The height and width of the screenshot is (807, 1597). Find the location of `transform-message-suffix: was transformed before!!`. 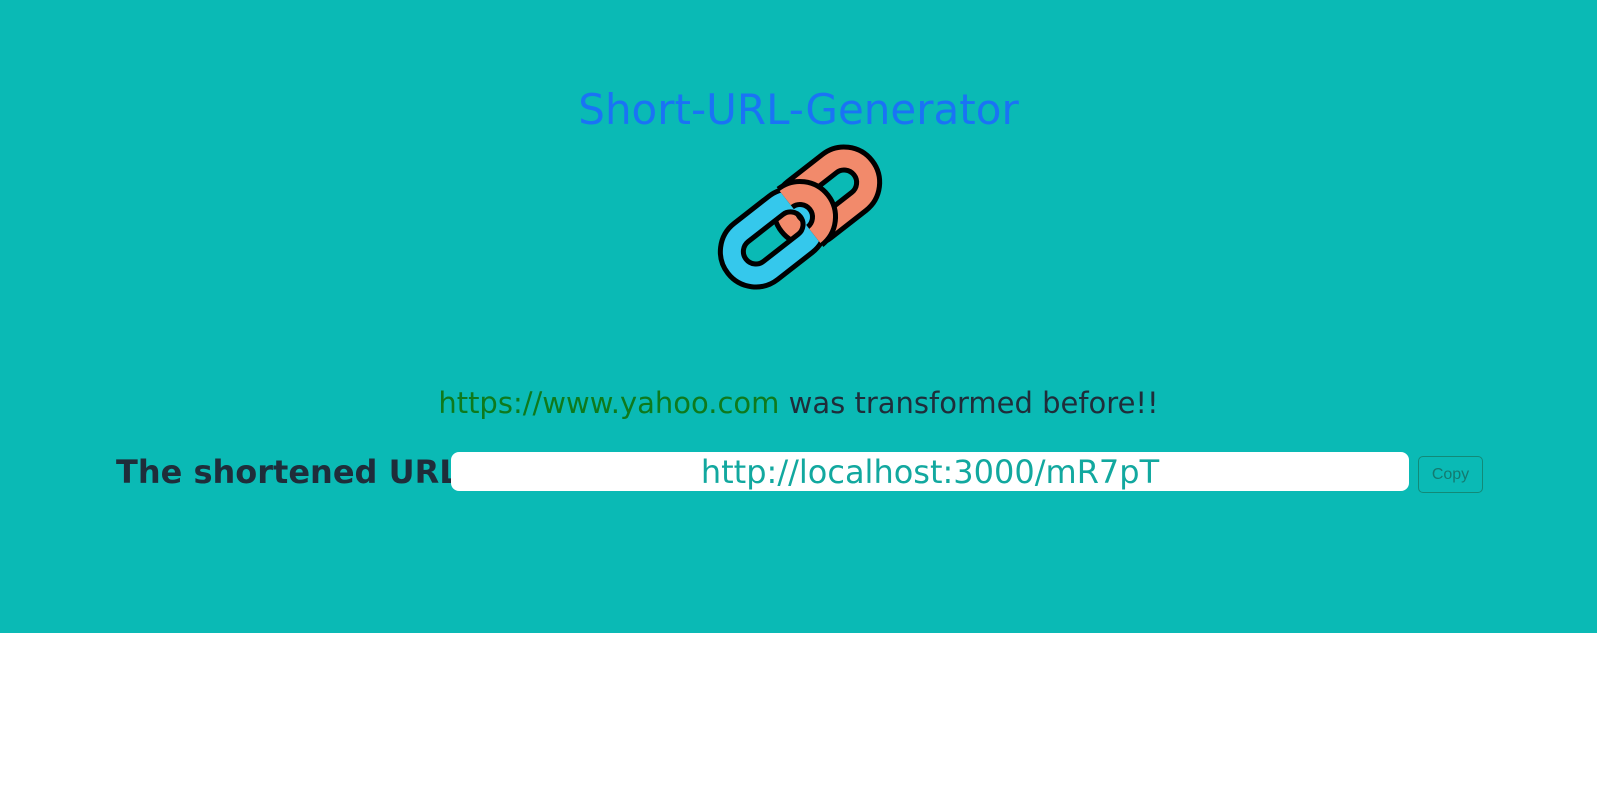

transform-message-suffix: was transformed before!! is located at coordinates (969, 403).